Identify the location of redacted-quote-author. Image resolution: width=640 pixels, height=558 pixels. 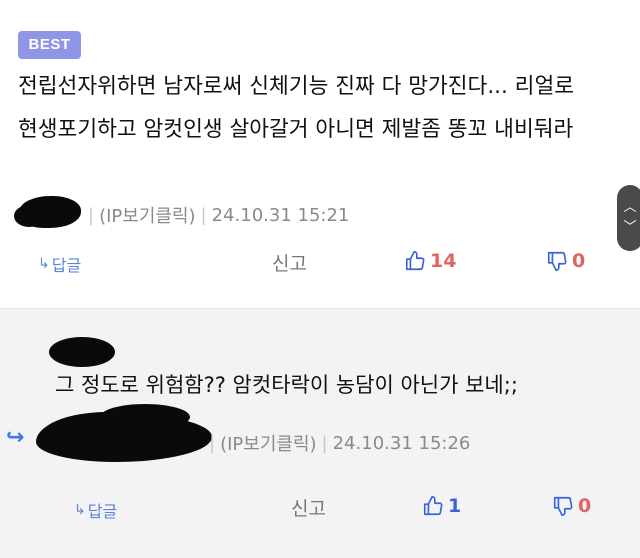
(82, 352).